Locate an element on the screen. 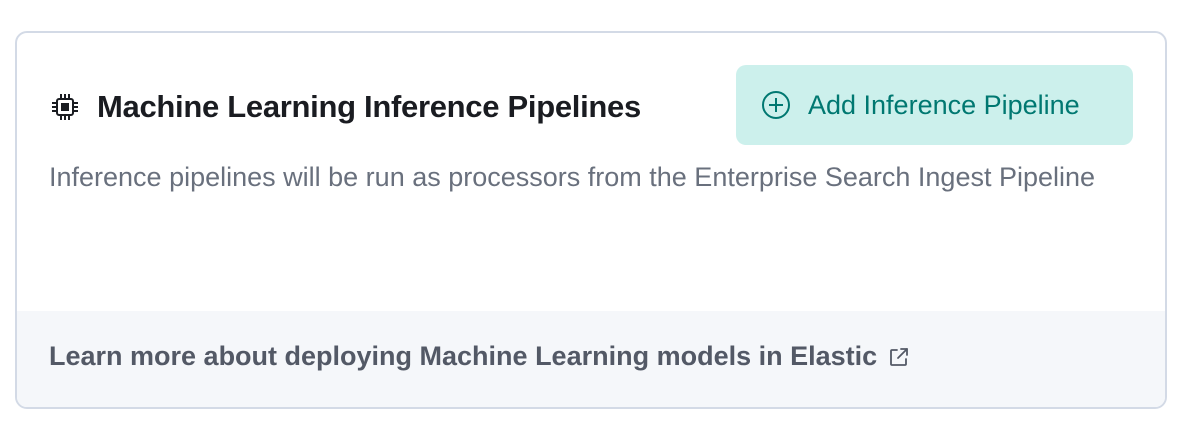 The image size is (1186, 436). compute-chip-icon is located at coordinates (65, 107).